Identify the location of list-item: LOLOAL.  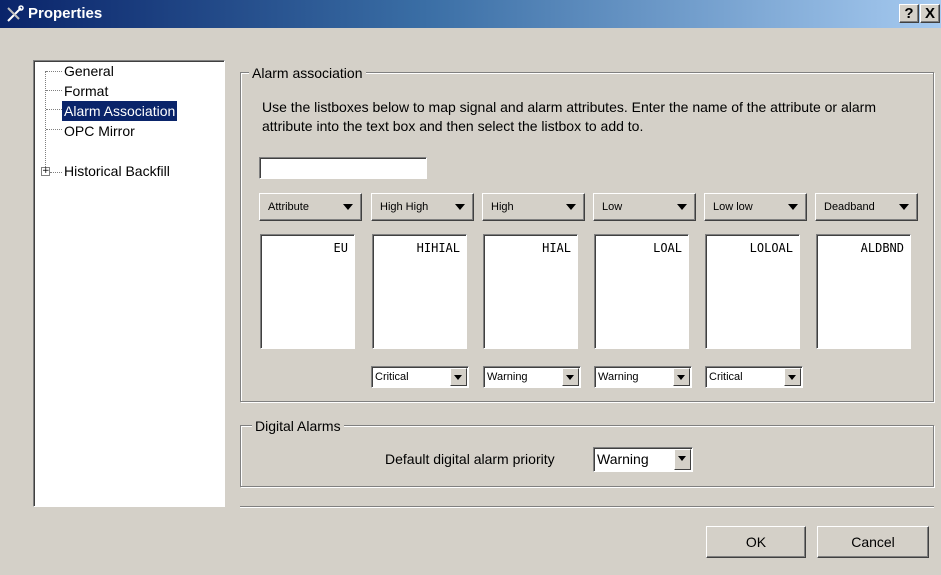
(771, 248).